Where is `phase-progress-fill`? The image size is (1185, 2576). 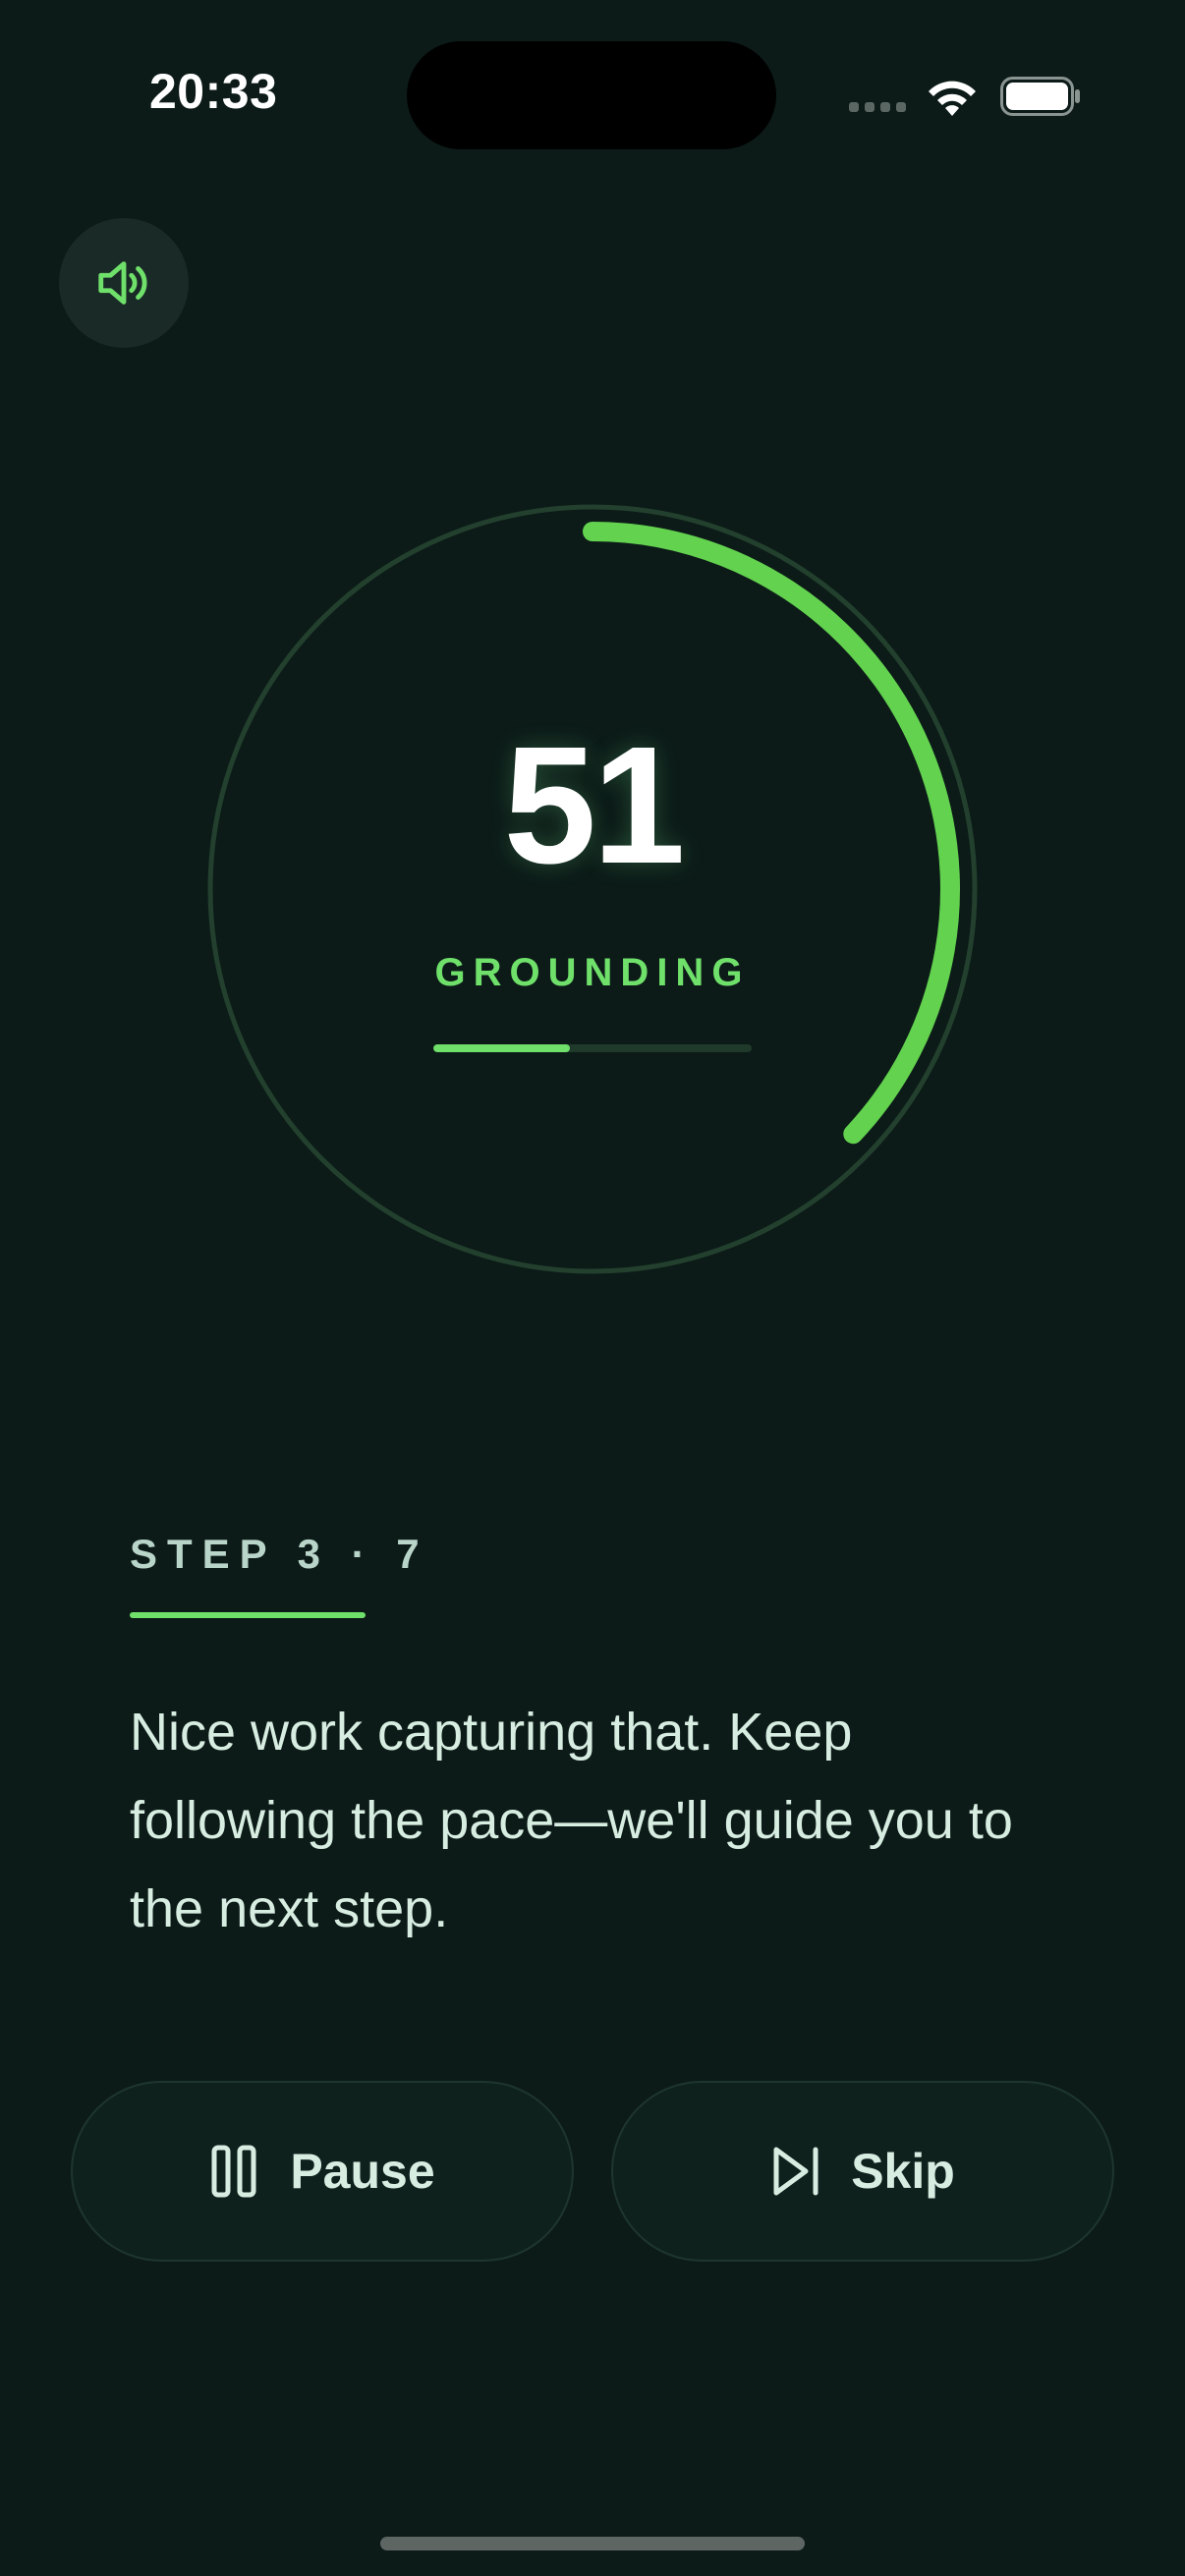 phase-progress-fill is located at coordinates (502, 1048).